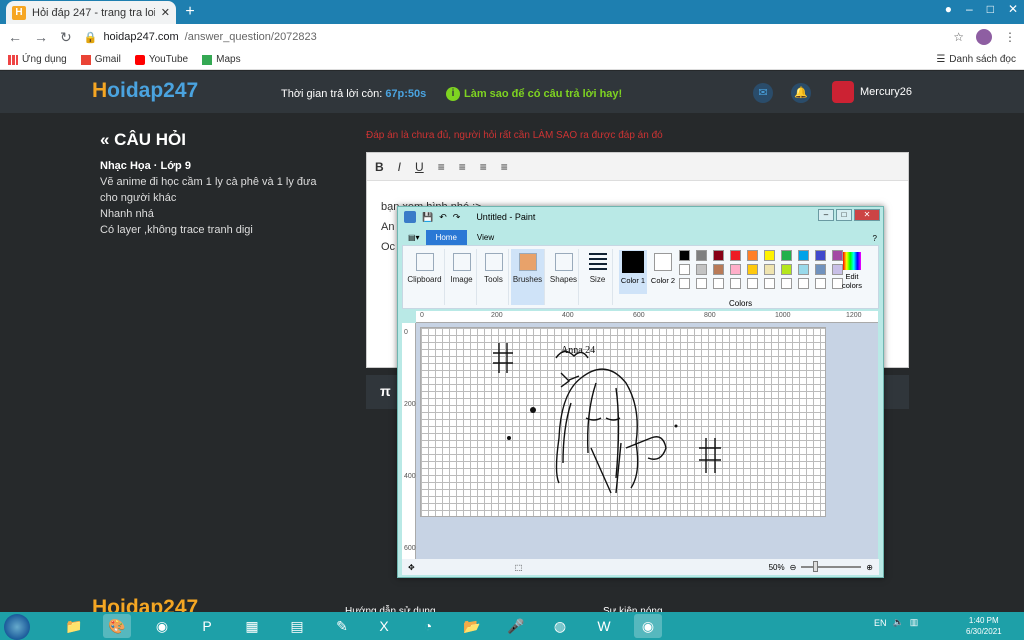 The image size is (1024, 640). Describe the element at coordinates (867, 215) in the screenshot. I see `paint-close-button: ✕` at that location.